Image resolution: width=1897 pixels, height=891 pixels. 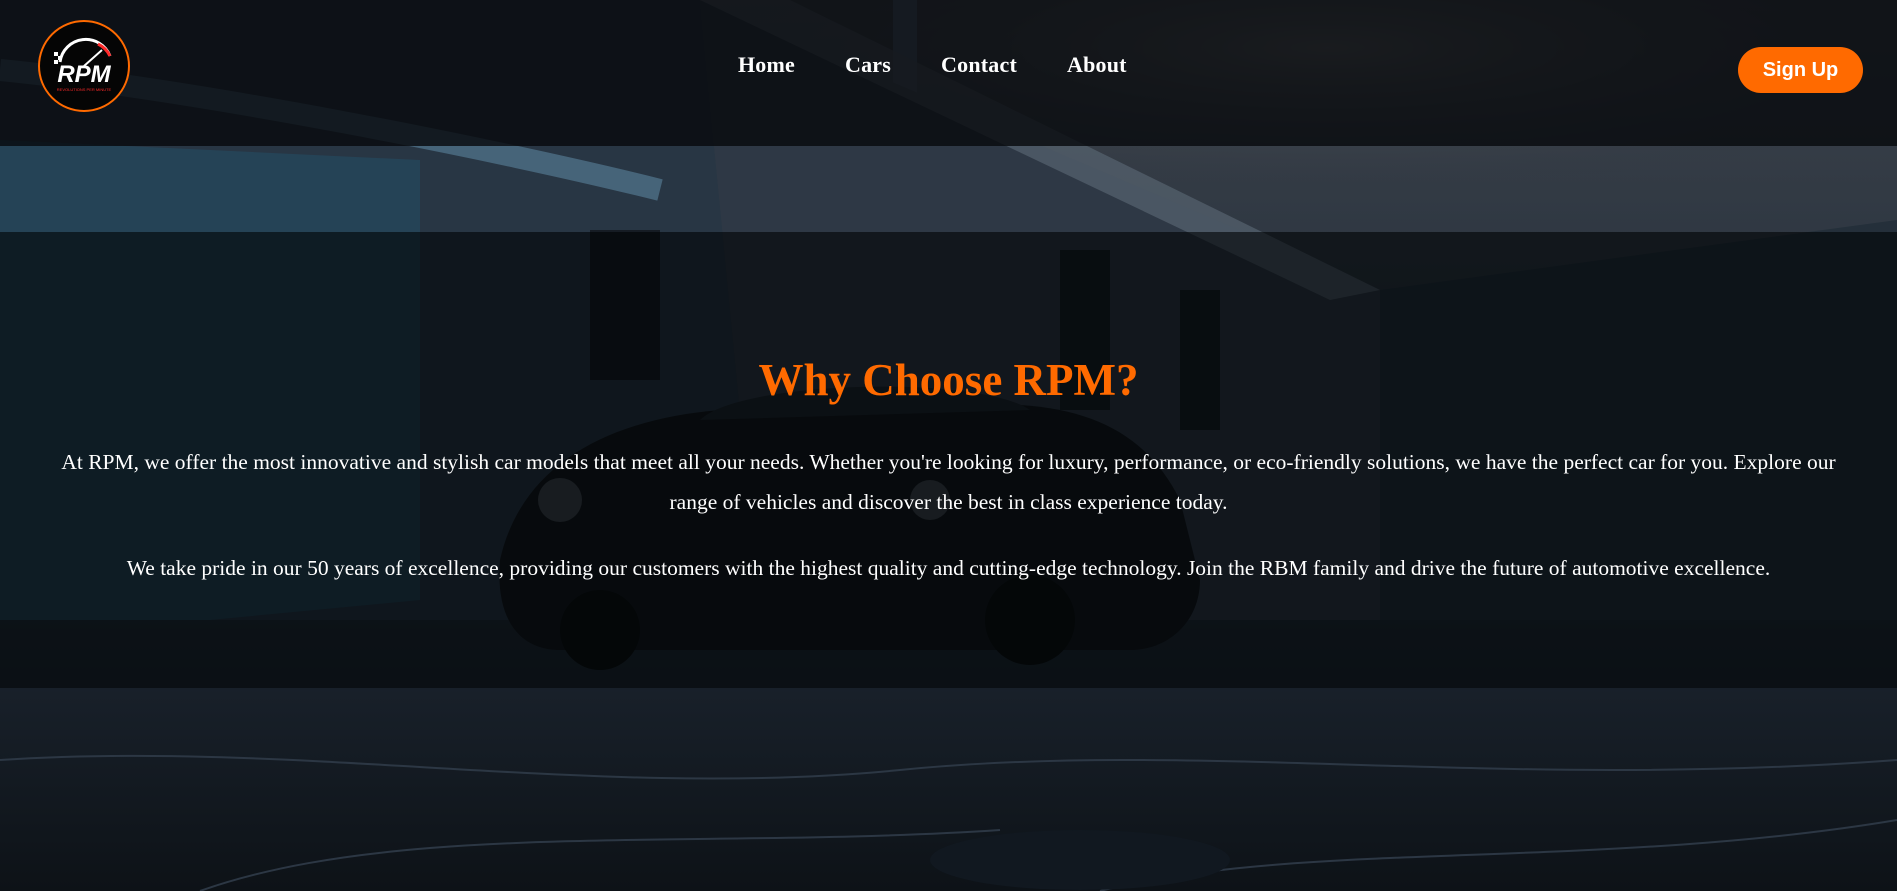 What do you see at coordinates (1800, 70) in the screenshot?
I see `sign-up-button: Sign Up` at bounding box center [1800, 70].